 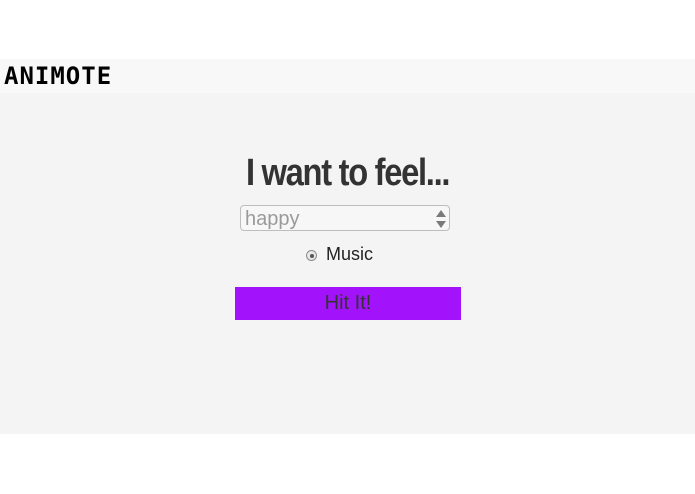 What do you see at coordinates (441, 219) in the screenshot?
I see `up-down-arrows-icon` at bounding box center [441, 219].